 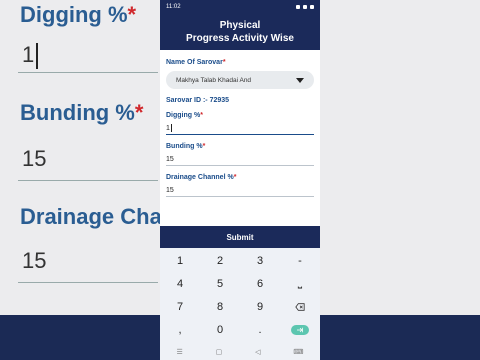 What do you see at coordinates (196, 62) in the screenshot?
I see `sarovar-name-label: Name Of Sarovar*` at bounding box center [196, 62].